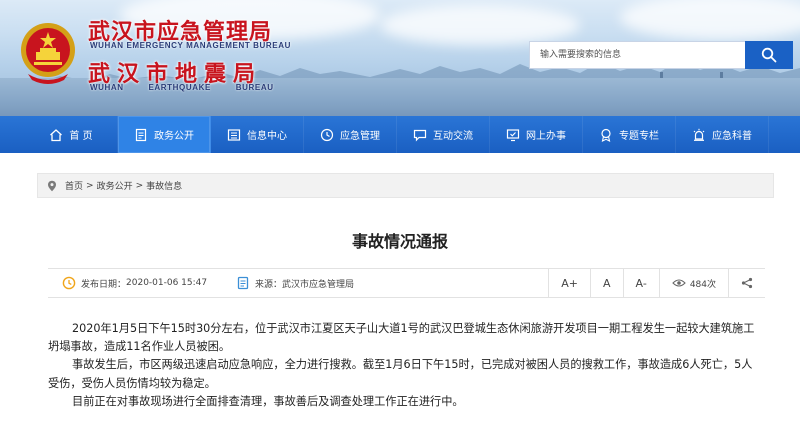 The width and height of the screenshot is (800, 439). I want to click on publish-date-label: 发布日期：, so click(104, 284).